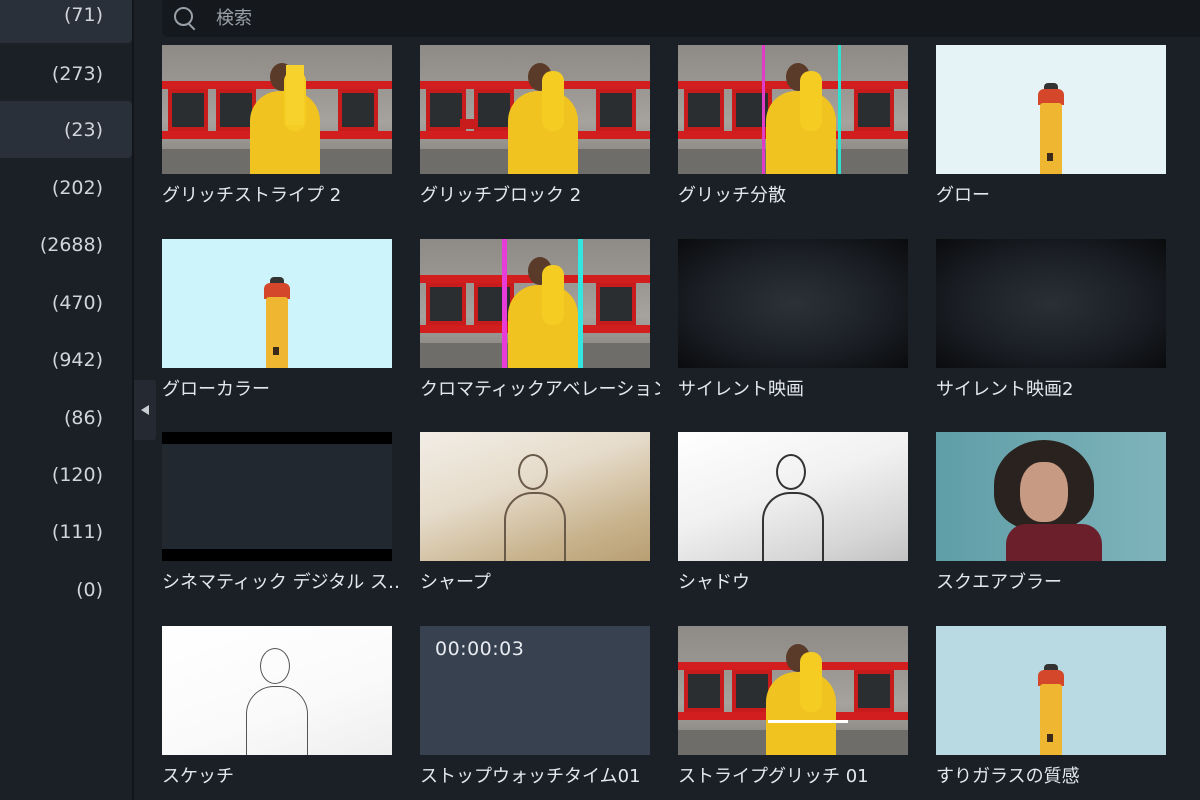  I want to click on category-item: (2688), so click(66, 244).